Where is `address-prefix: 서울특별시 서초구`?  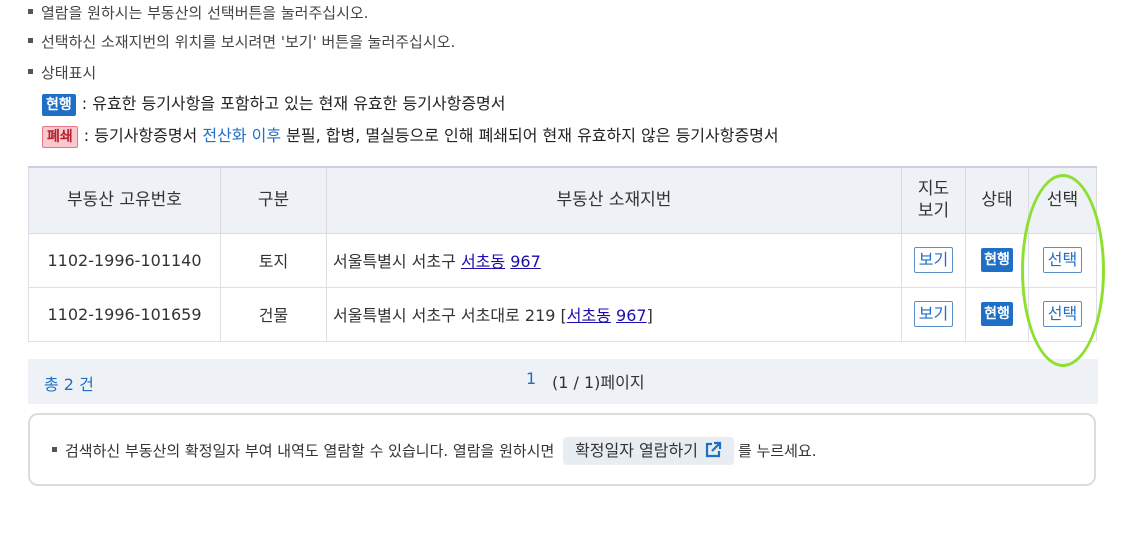 address-prefix: 서울특별시 서초구 is located at coordinates (397, 261).